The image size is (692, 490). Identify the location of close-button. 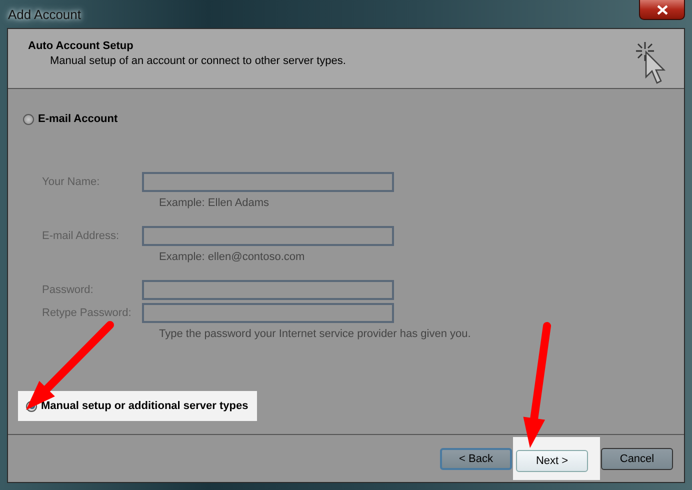
(662, 10).